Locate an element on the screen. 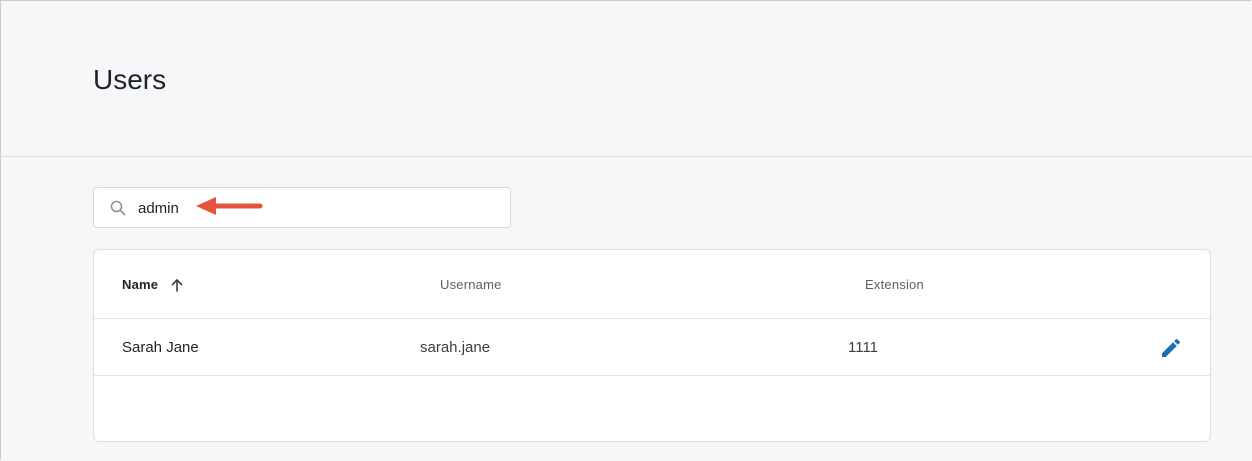  cell-name: Sarah Jane is located at coordinates (160, 347).